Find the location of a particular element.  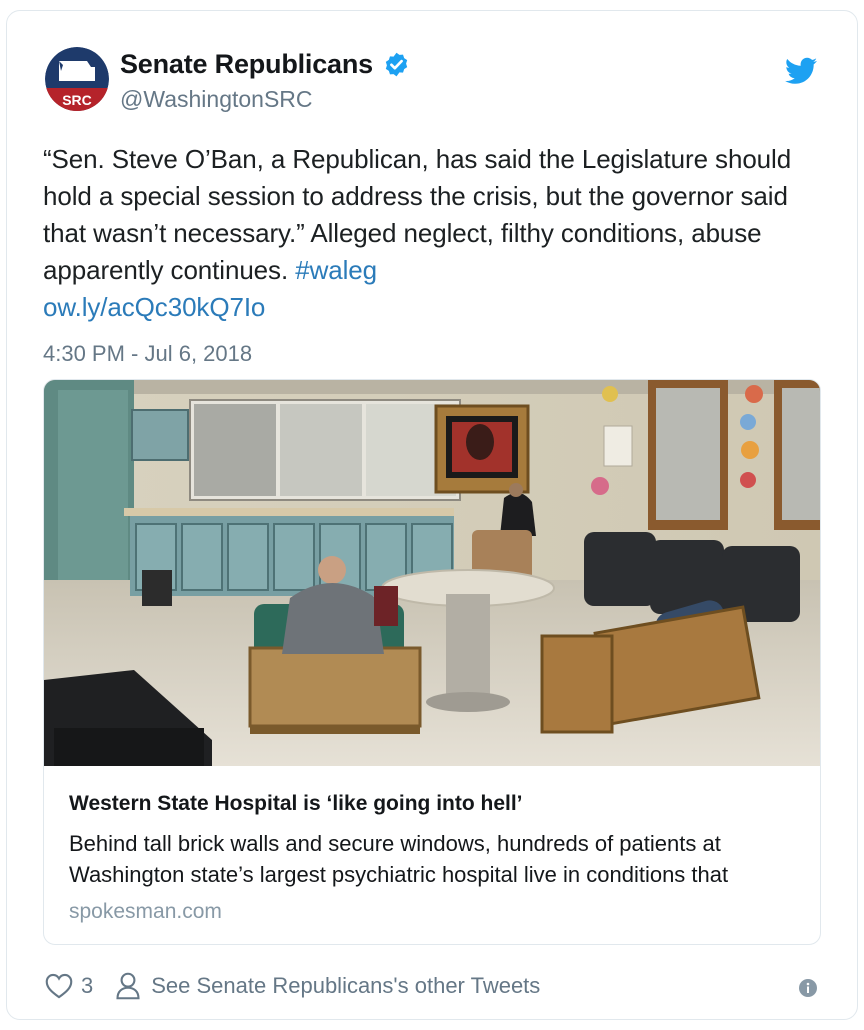

display-name: Senate Republicans is located at coordinates (246, 64).